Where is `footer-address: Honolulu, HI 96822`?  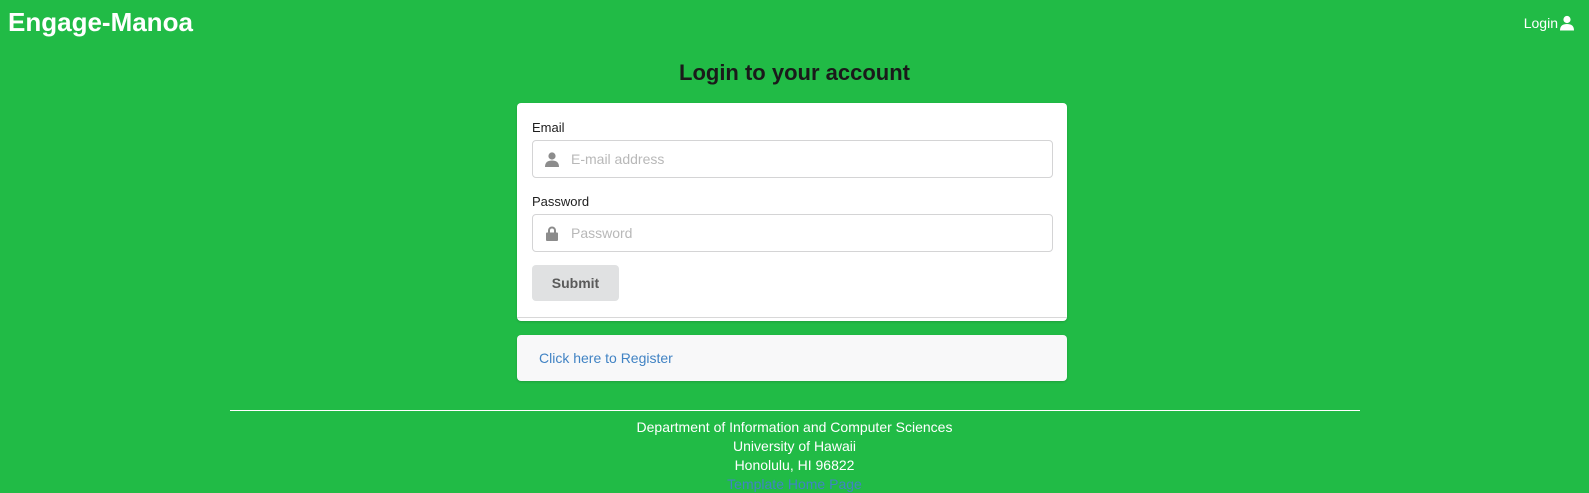 footer-address: Honolulu, HI 96822 is located at coordinates (794, 465).